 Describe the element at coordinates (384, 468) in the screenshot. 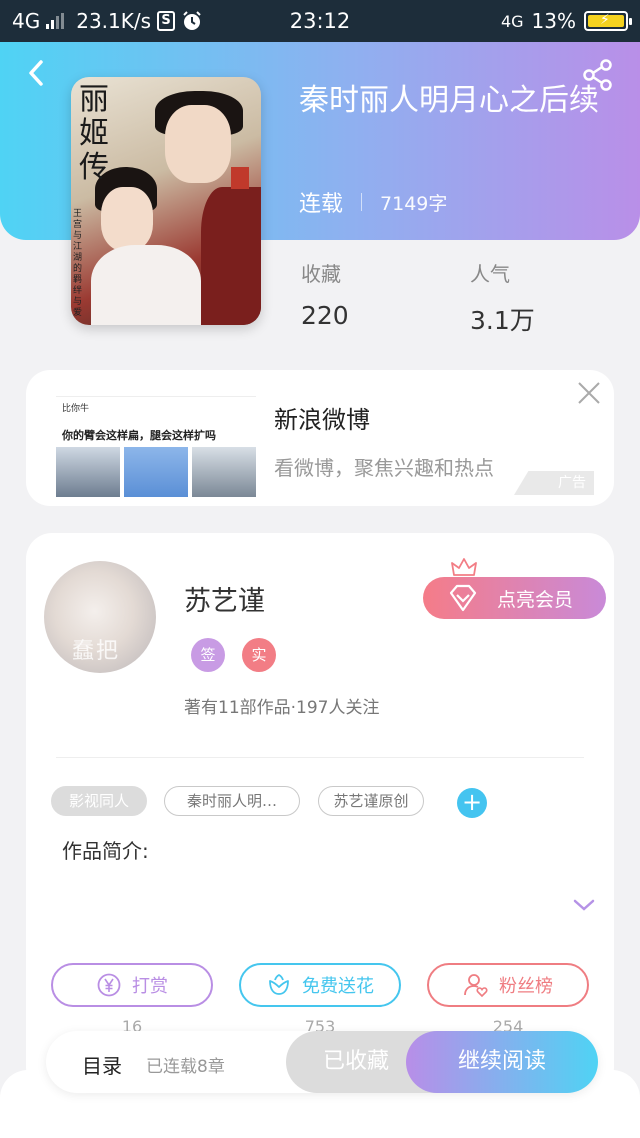

I see `ad-subtitle: 看微博，聚焦兴趣和热点` at that location.